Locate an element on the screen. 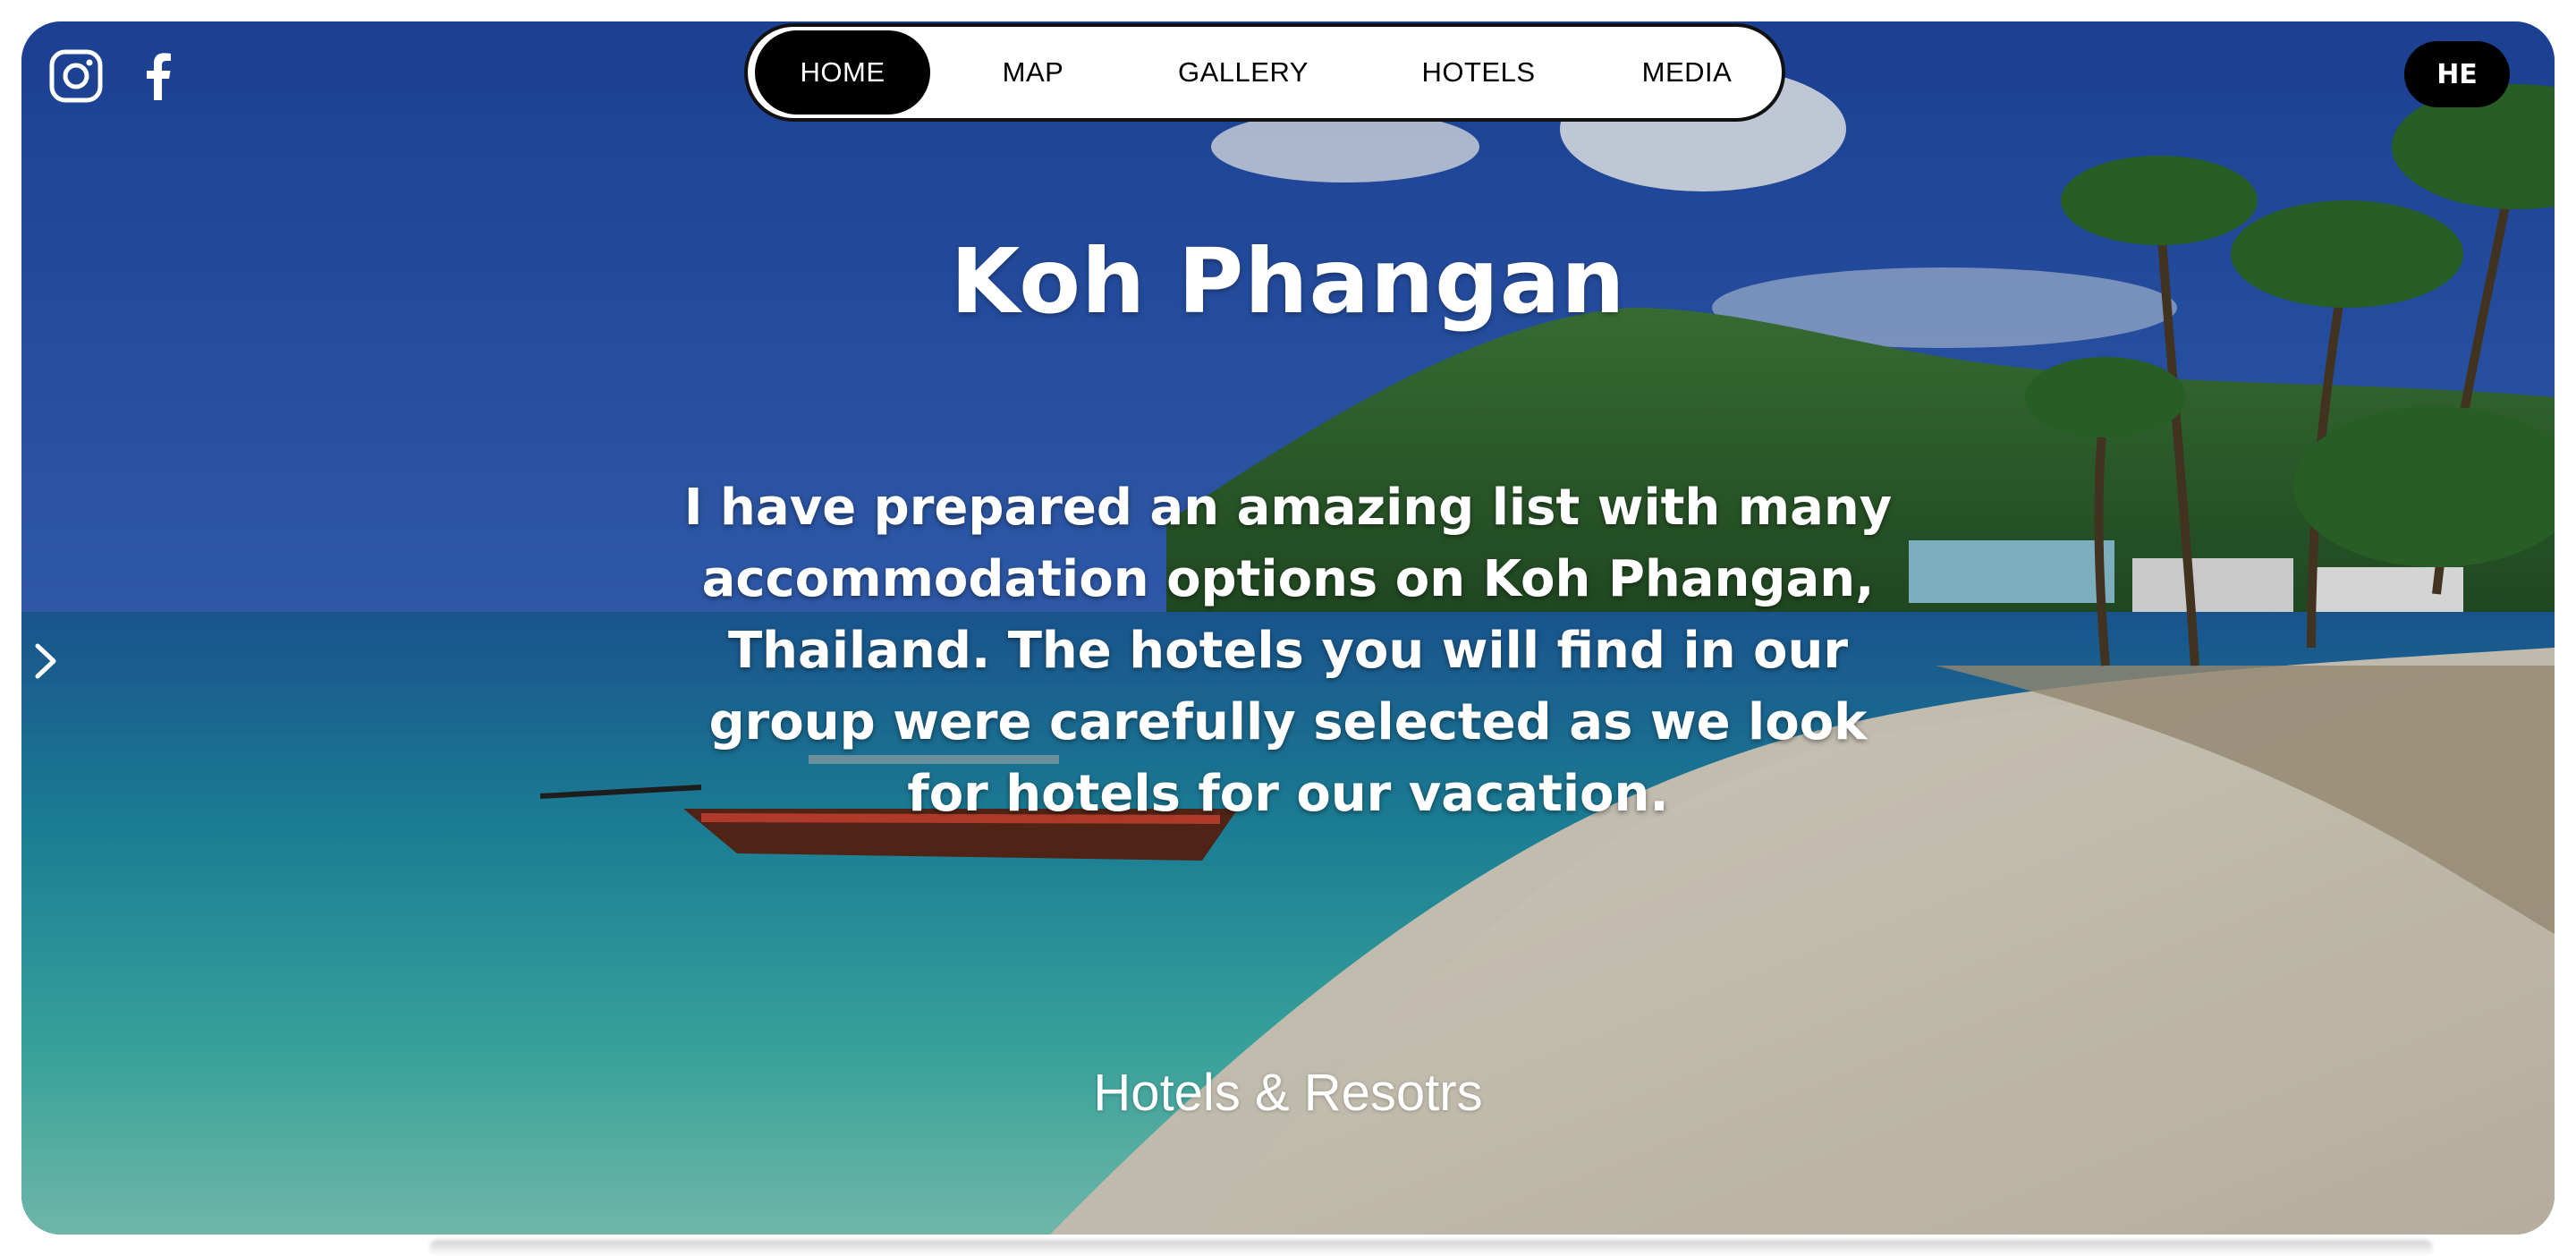 The height and width of the screenshot is (1256, 2576). social-links is located at coordinates (117, 76).